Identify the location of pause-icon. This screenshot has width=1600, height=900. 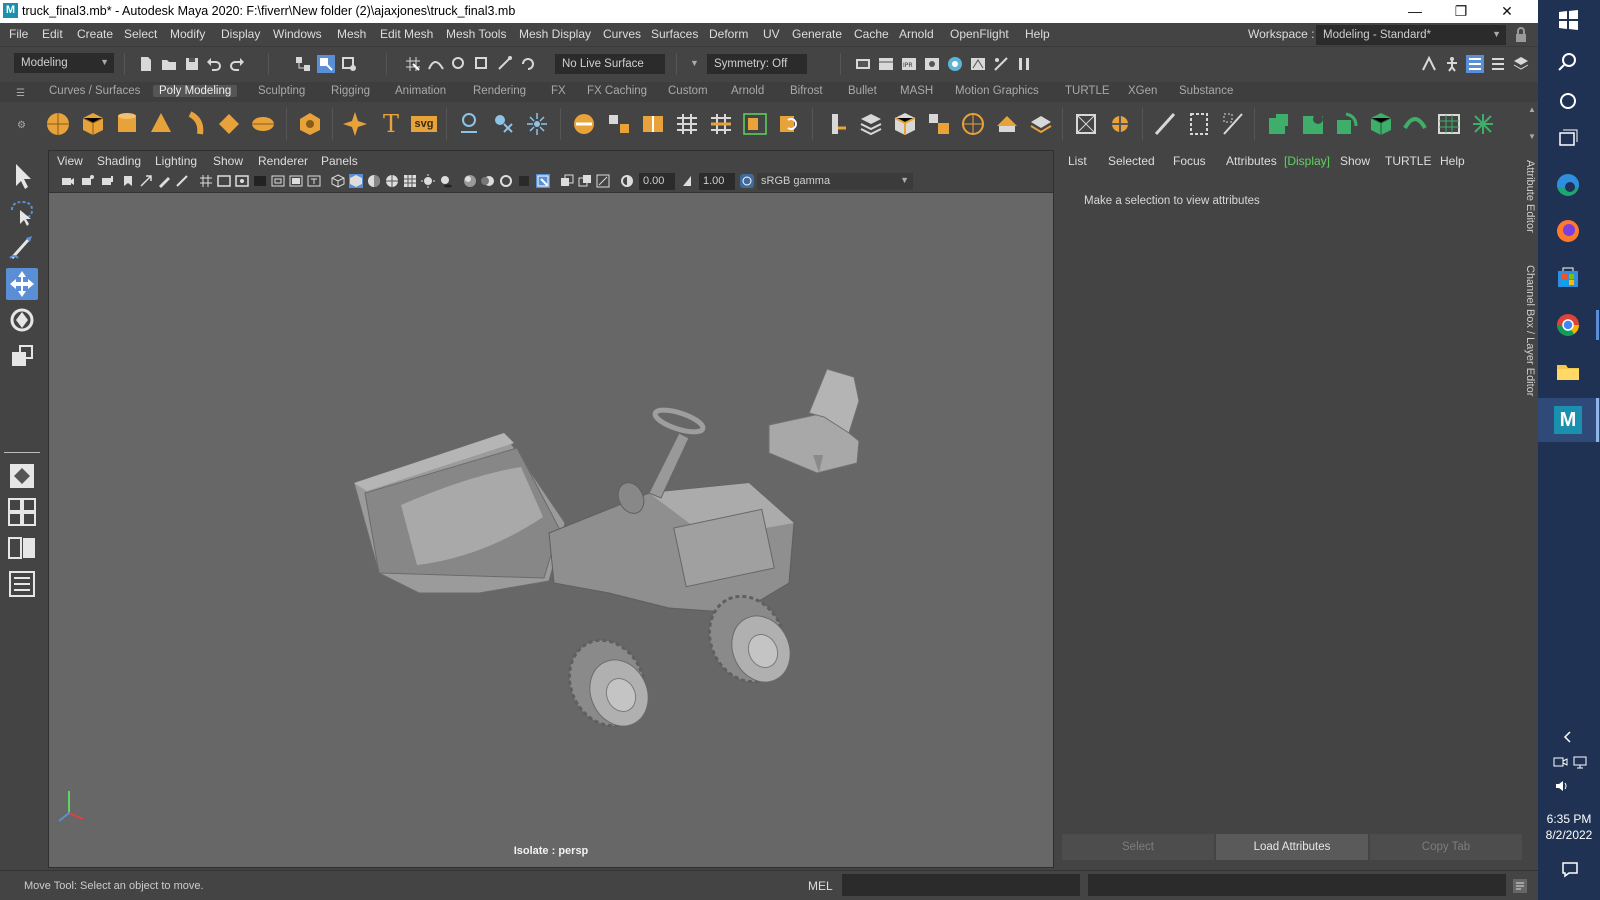
(1024, 64).